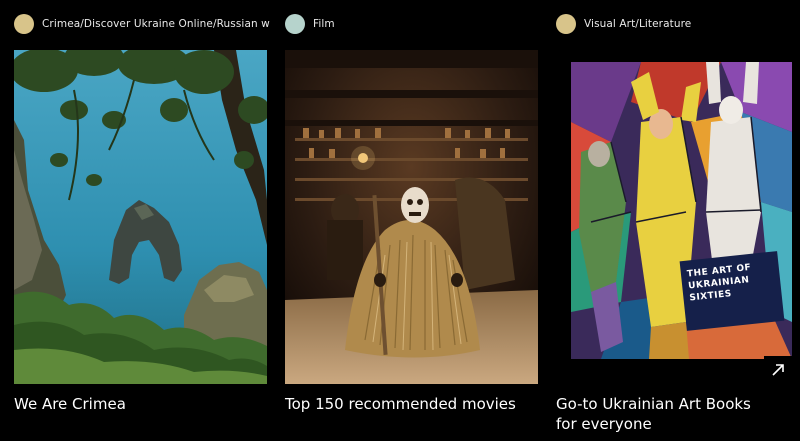 This screenshot has height=441, width=800. I want to click on card-tags: Visual Art/Literature, so click(676, 24).